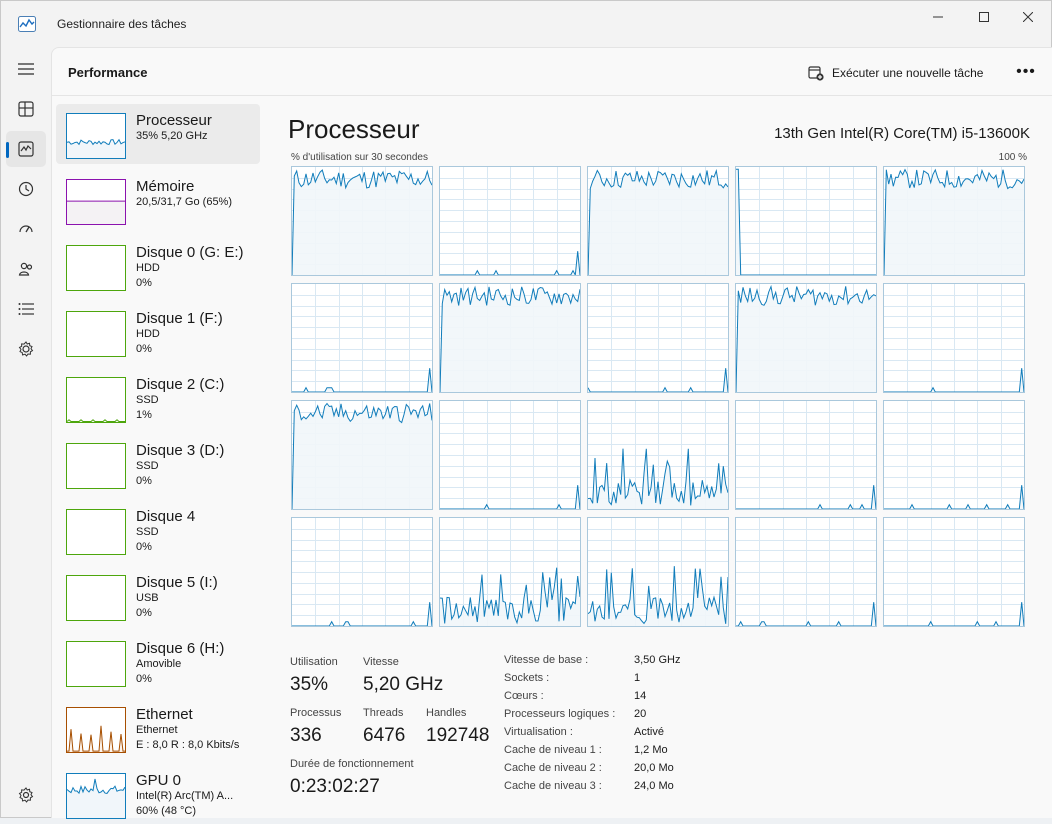  What do you see at coordinates (553, 786) in the screenshot?
I see `spec-key: Cache de niveau 3 :` at bounding box center [553, 786].